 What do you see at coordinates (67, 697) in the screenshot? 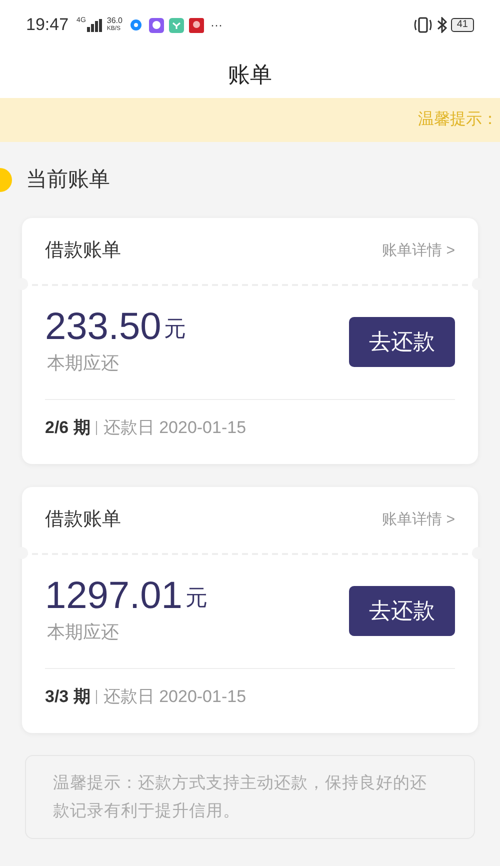
I see `installment-period: 3/3 期` at bounding box center [67, 697].